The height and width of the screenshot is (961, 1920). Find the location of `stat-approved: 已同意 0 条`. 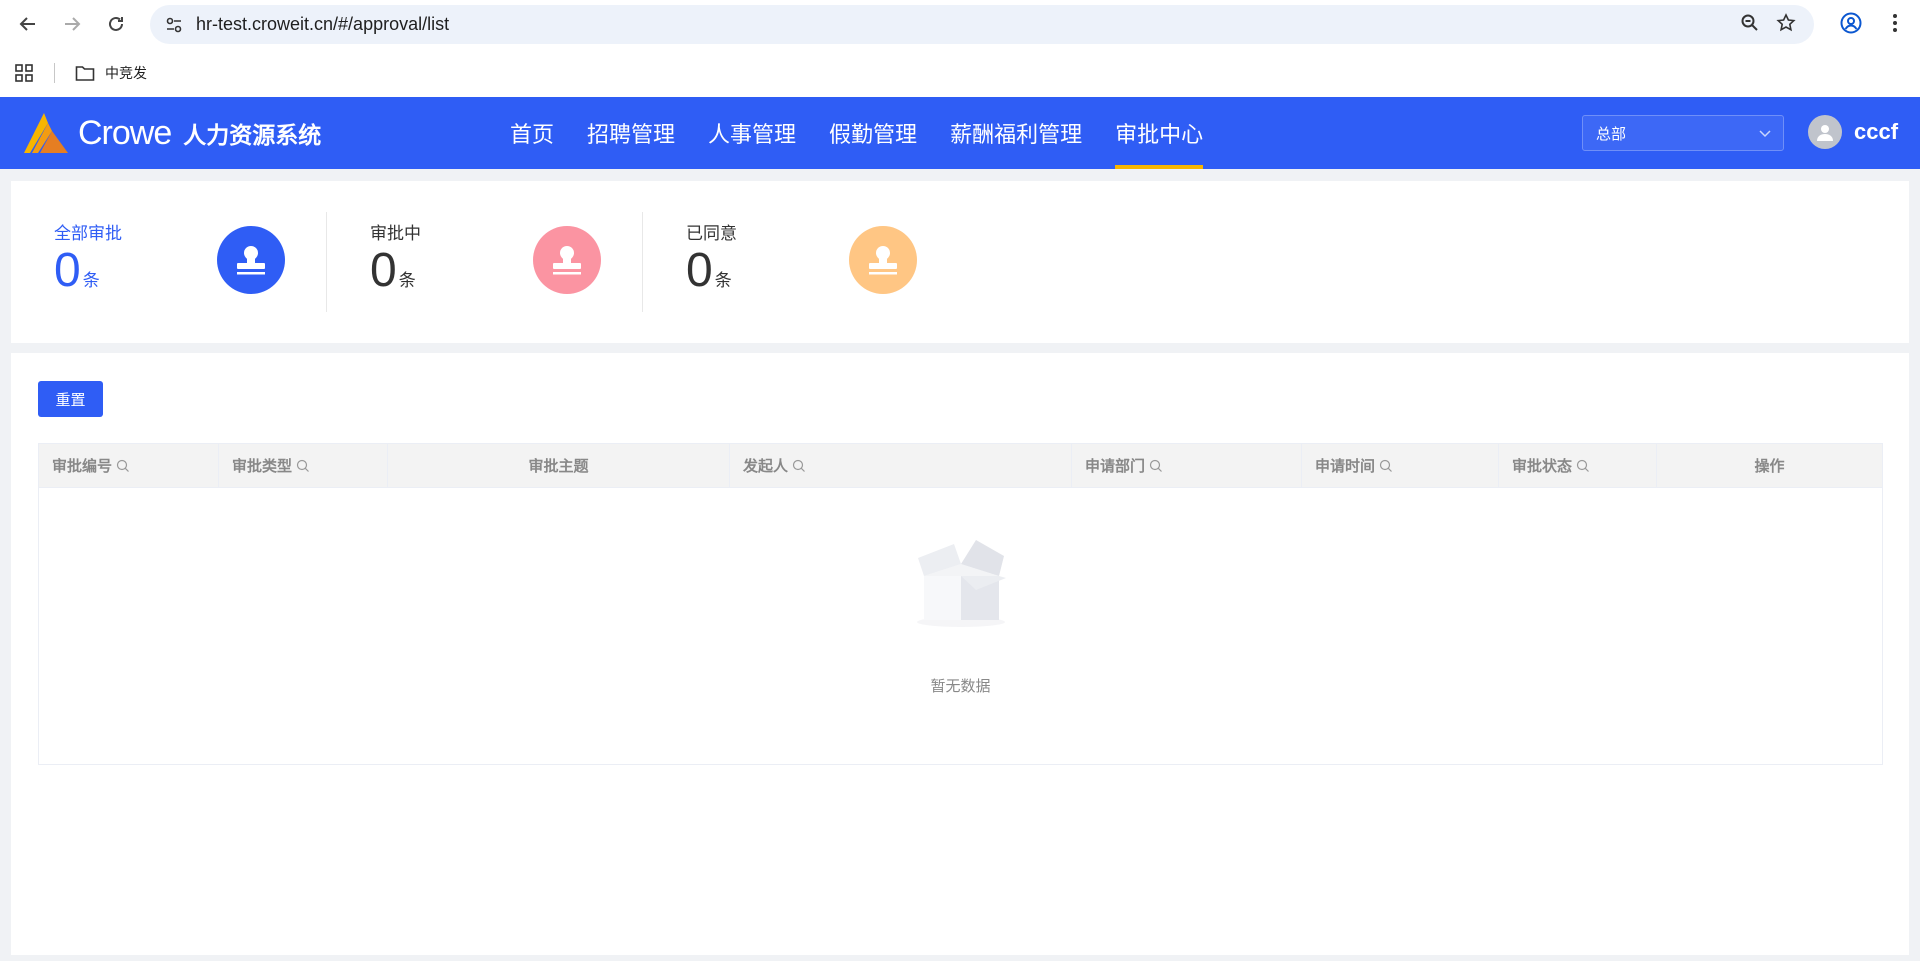

stat-approved: 已同意 0 条 is located at coordinates (801, 262).